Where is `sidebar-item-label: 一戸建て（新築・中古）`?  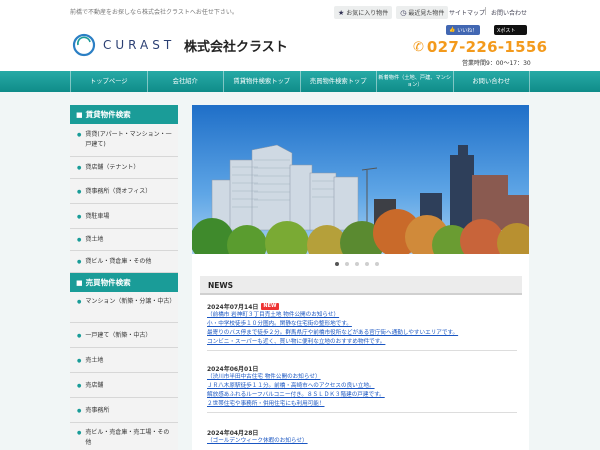
sidebar-item-label: 一戸建て（新築・中古） is located at coordinates (118, 335).